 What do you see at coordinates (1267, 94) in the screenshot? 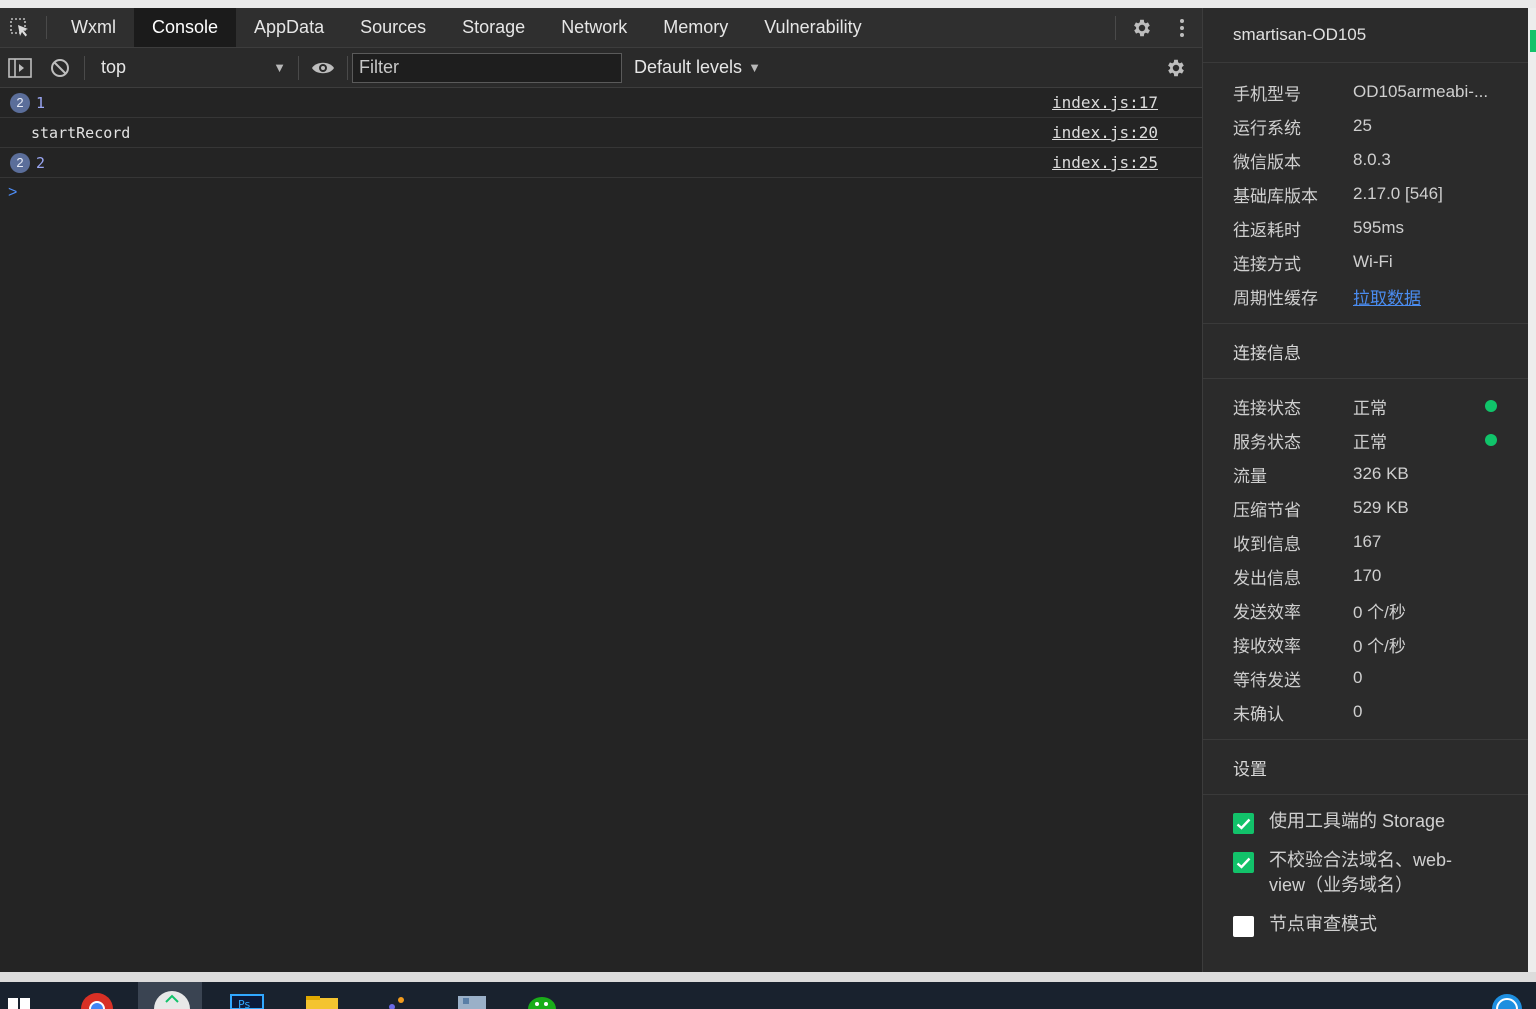
I see `info-key: 手机型号` at bounding box center [1267, 94].